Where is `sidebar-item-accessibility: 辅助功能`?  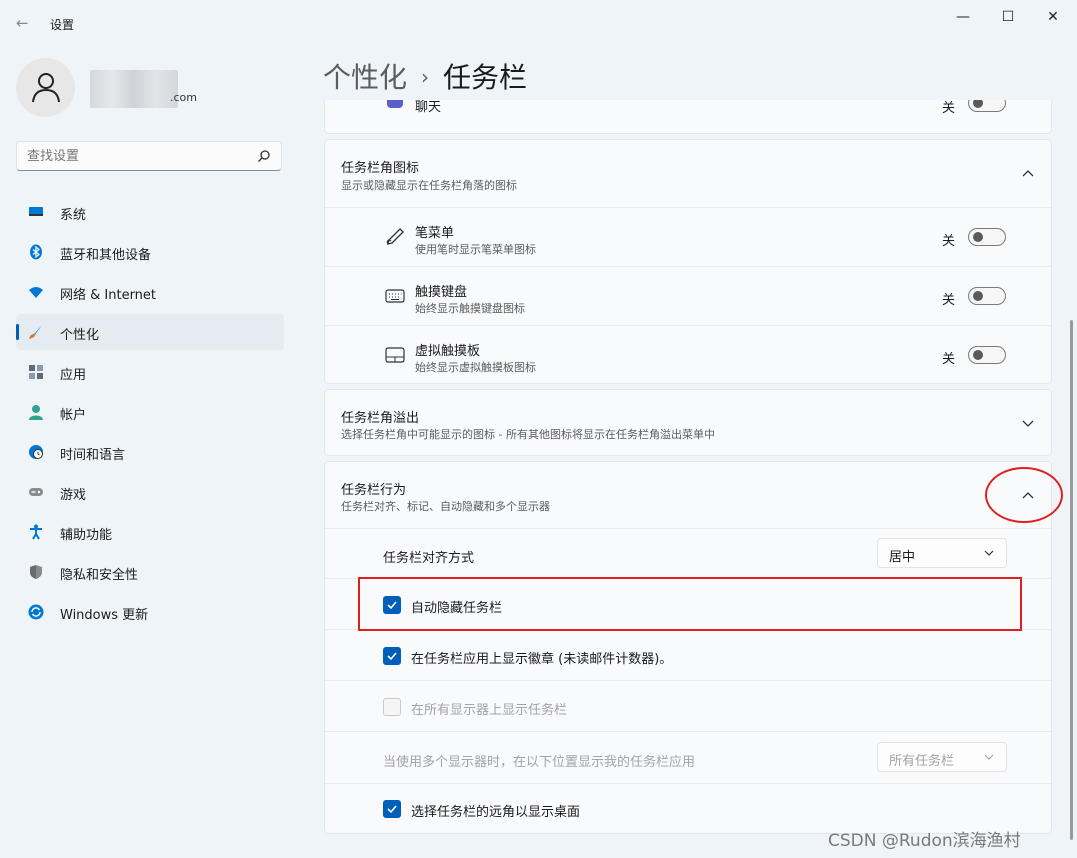
sidebar-item-accessibility: 辅助功能 is located at coordinates (150, 532).